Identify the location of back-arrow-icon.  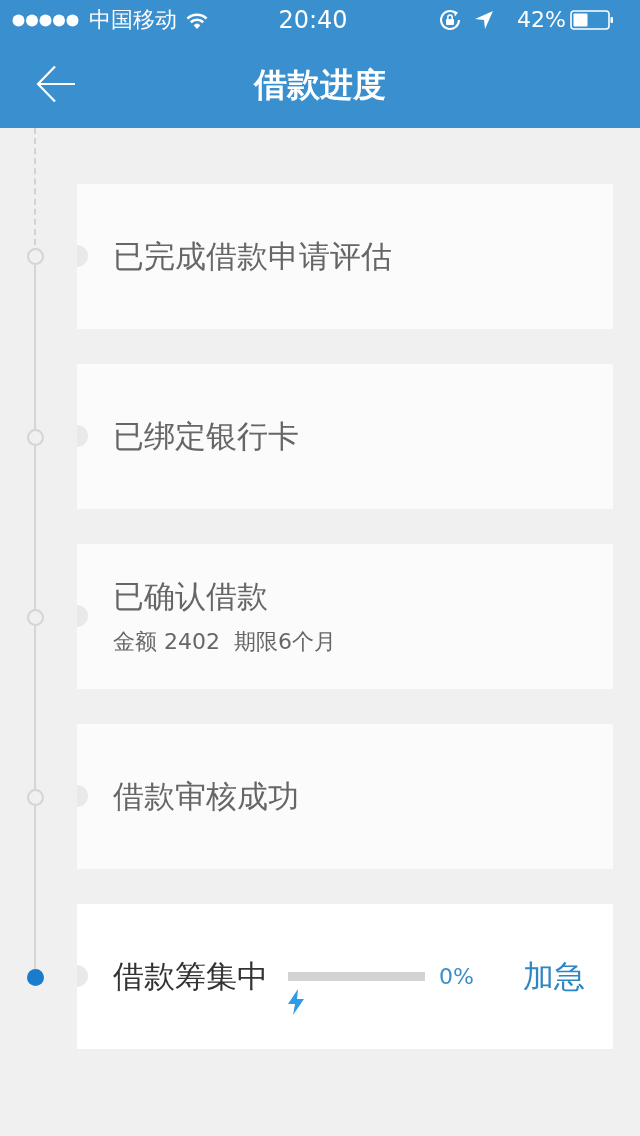
(56, 84).